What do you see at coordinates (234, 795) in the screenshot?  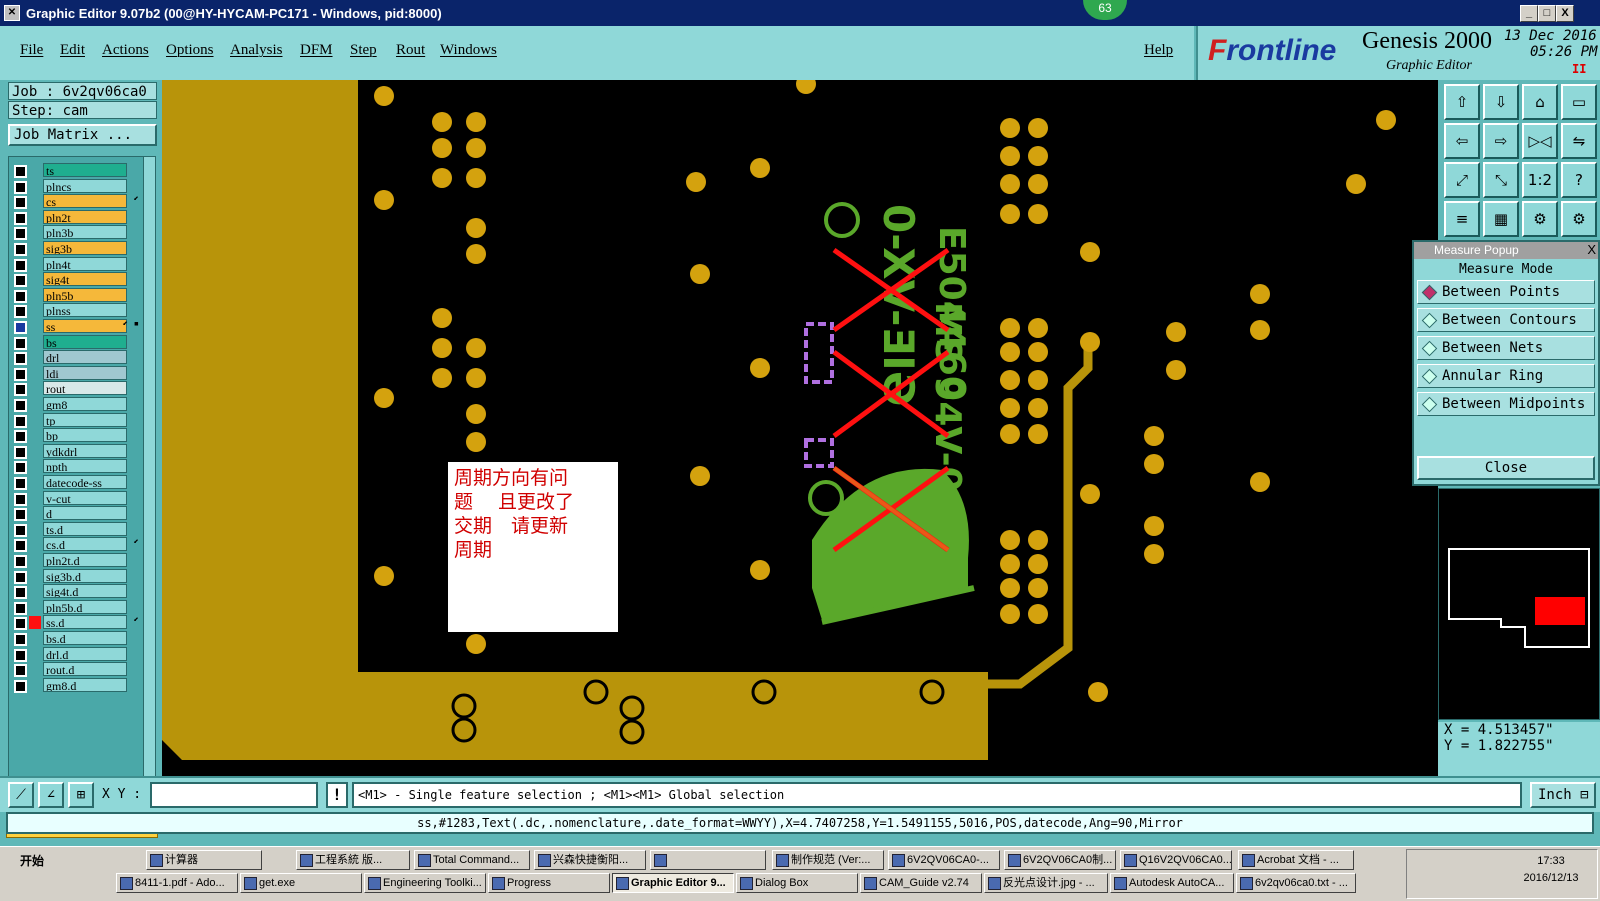 I see `xy-input` at bounding box center [234, 795].